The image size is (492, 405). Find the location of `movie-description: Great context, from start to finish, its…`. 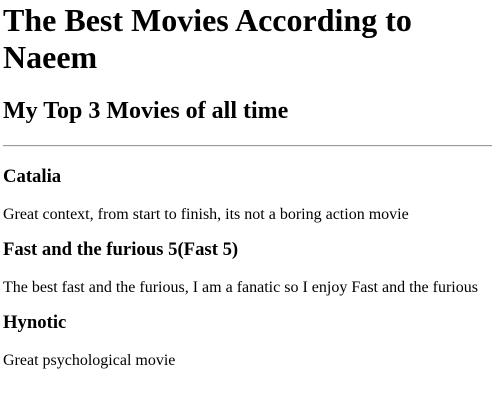

movie-description: Great context, from start to finish, its… is located at coordinates (206, 214).